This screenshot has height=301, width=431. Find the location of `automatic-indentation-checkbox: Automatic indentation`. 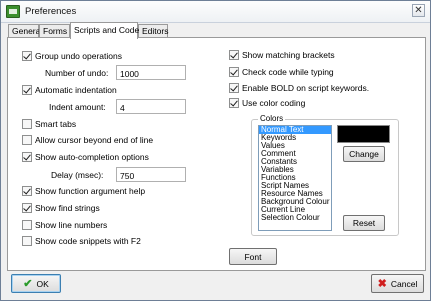

automatic-indentation-checkbox: Automatic indentation is located at coordinates (69, 90).